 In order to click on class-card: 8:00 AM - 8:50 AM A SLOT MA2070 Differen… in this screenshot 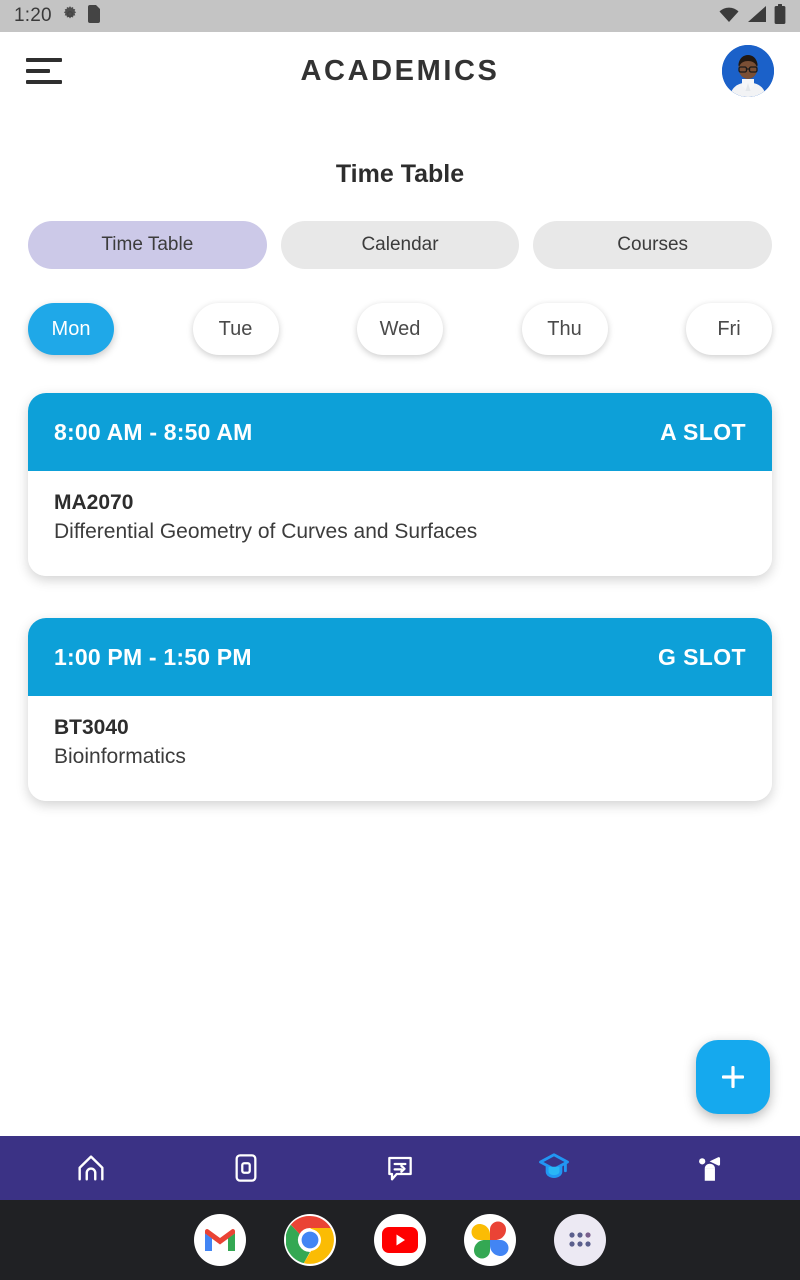, I will do `click(400, 484)`.